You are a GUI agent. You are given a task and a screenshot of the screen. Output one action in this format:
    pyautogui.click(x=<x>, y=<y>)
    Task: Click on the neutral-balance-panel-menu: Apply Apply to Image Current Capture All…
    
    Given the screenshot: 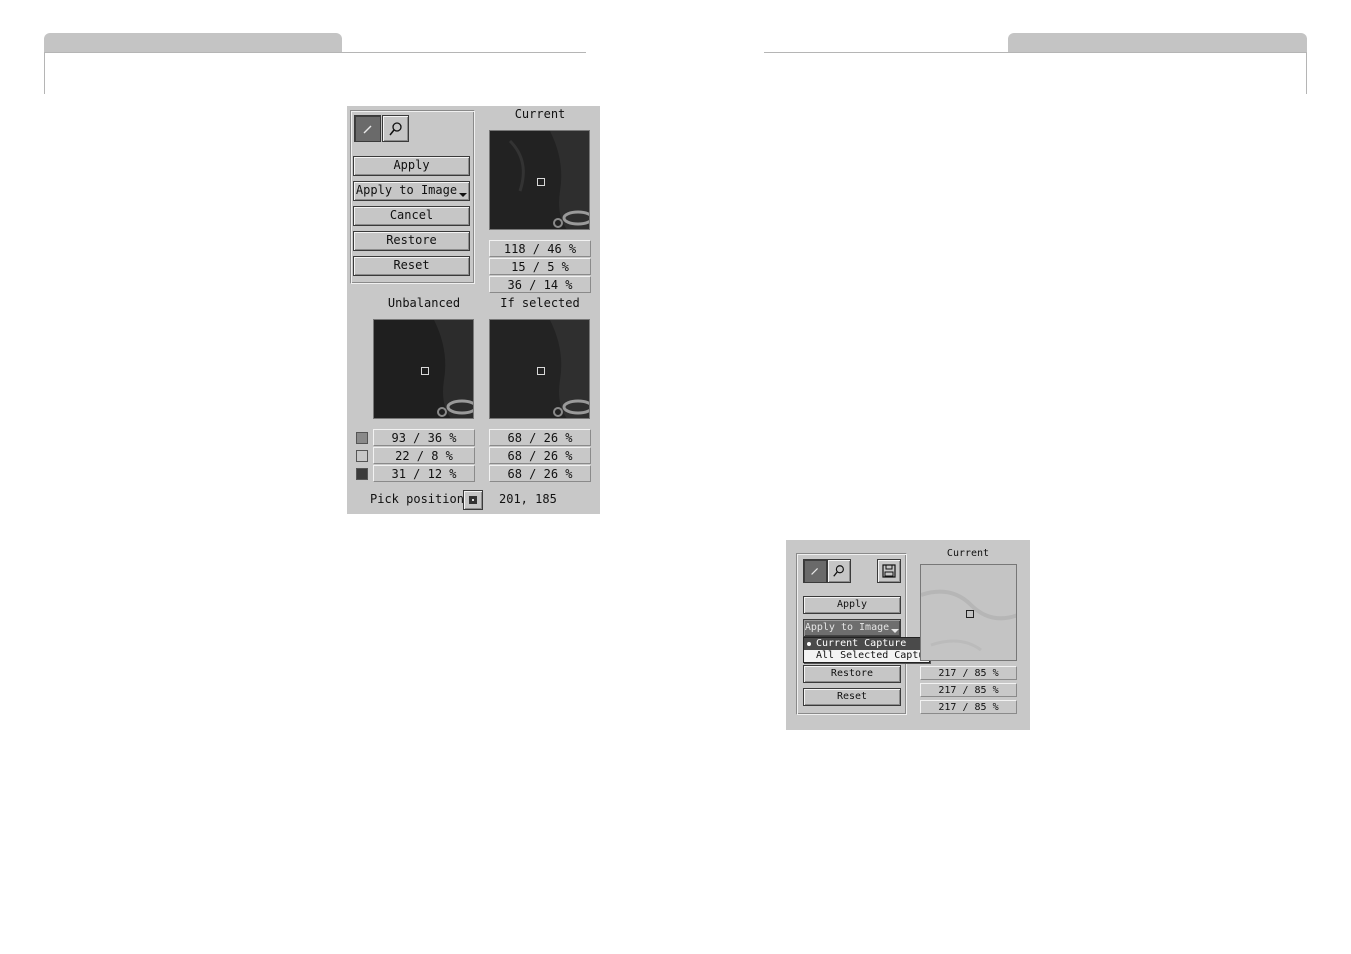 What is the action you would take?
    pyautogui.click(x=908, y=635)
    